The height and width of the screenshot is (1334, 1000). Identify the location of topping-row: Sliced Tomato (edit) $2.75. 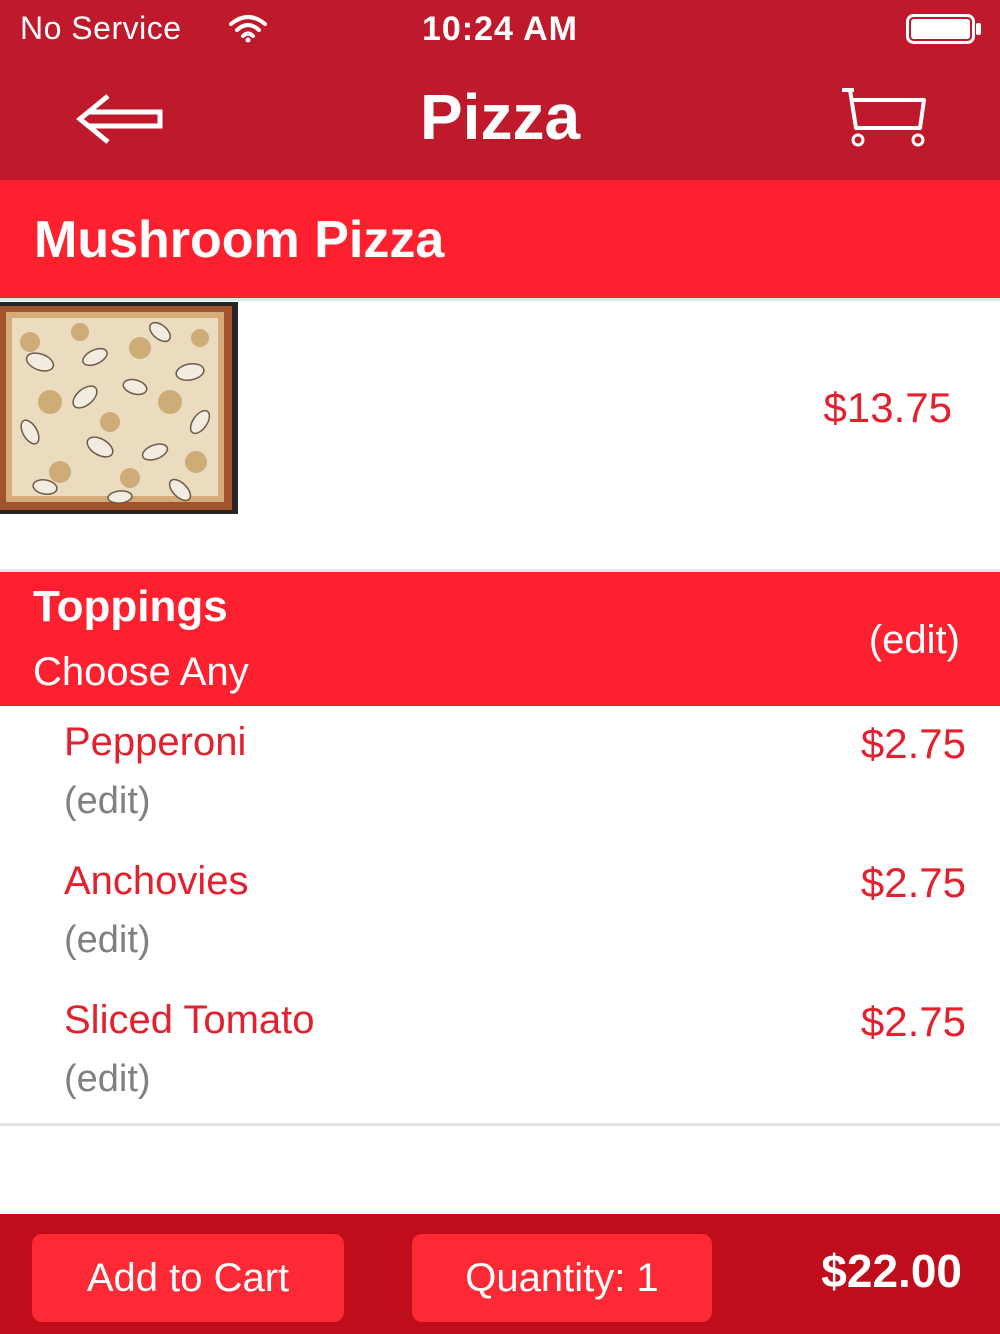
(500, 1053).